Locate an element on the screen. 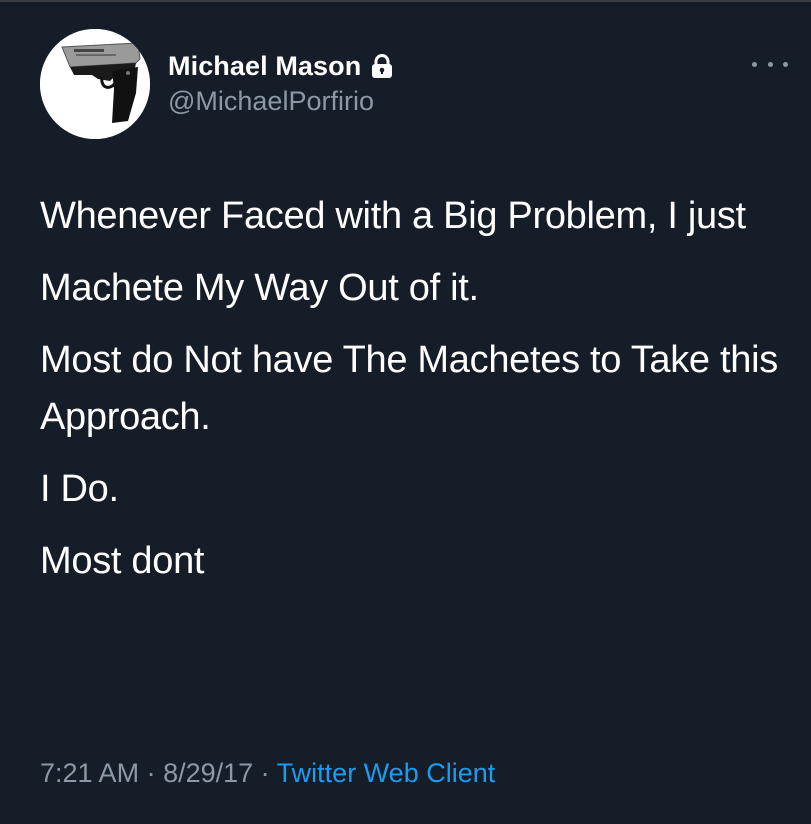 This screenshot has height=824, width=811. tweet-paragraph: Most dont is located at coordinates (122, 561).